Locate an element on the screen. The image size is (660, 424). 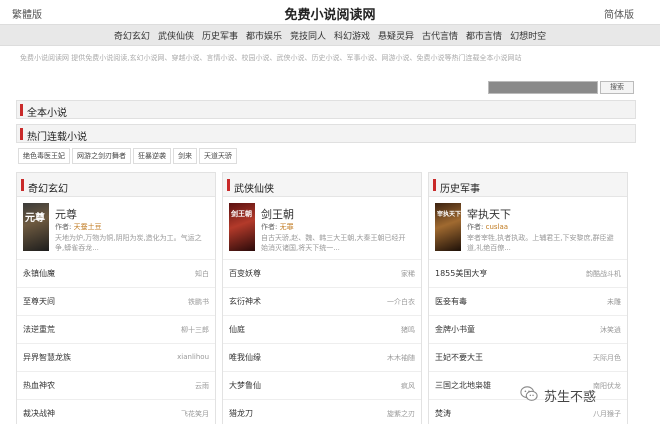
simplified-chinese-link: 简体版 is located at coordinates (619, 13).